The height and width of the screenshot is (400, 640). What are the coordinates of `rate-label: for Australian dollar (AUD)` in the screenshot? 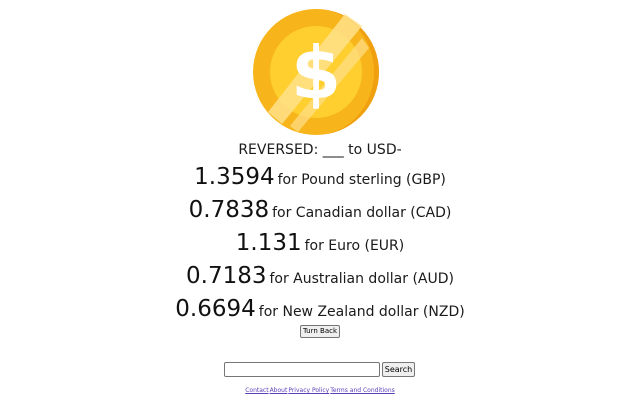 It's located at (361, 279).